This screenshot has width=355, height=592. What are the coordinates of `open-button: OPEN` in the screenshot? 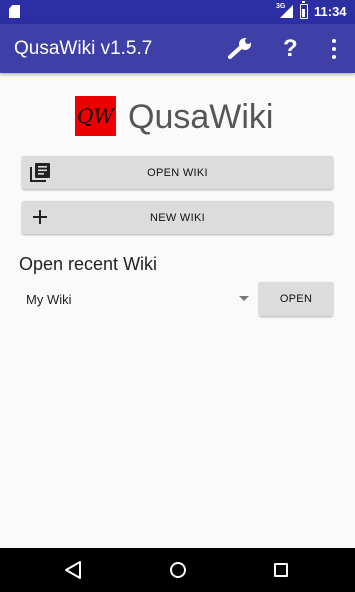 It's located at (296, 299).